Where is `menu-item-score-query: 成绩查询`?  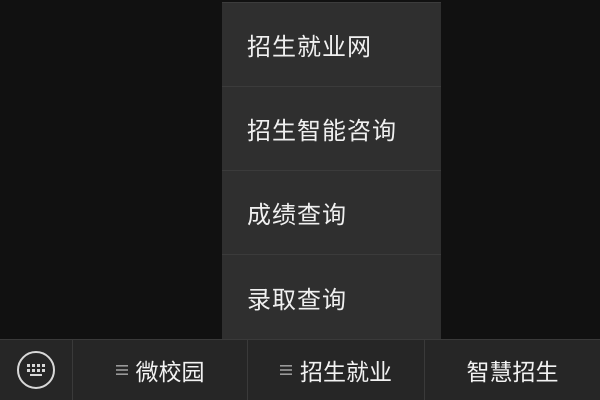
menu-item-score-query: 成绩查询 is located at coordinates (331, 213).